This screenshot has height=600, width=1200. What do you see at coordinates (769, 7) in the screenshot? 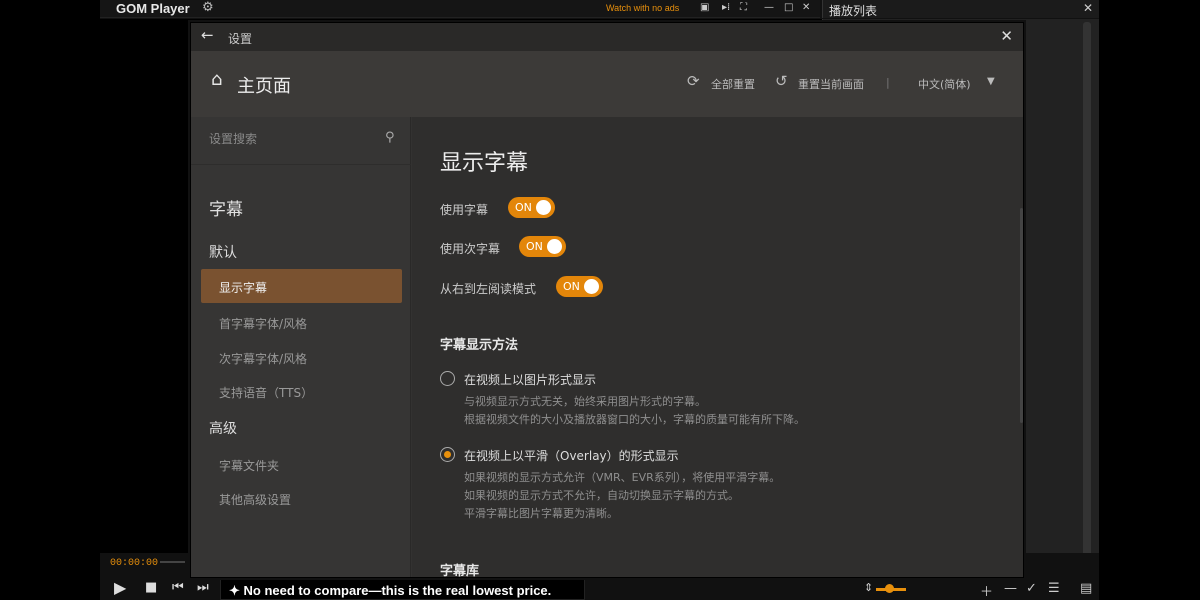
I see `minimize-icon: —` at bounding box center [769, 7].